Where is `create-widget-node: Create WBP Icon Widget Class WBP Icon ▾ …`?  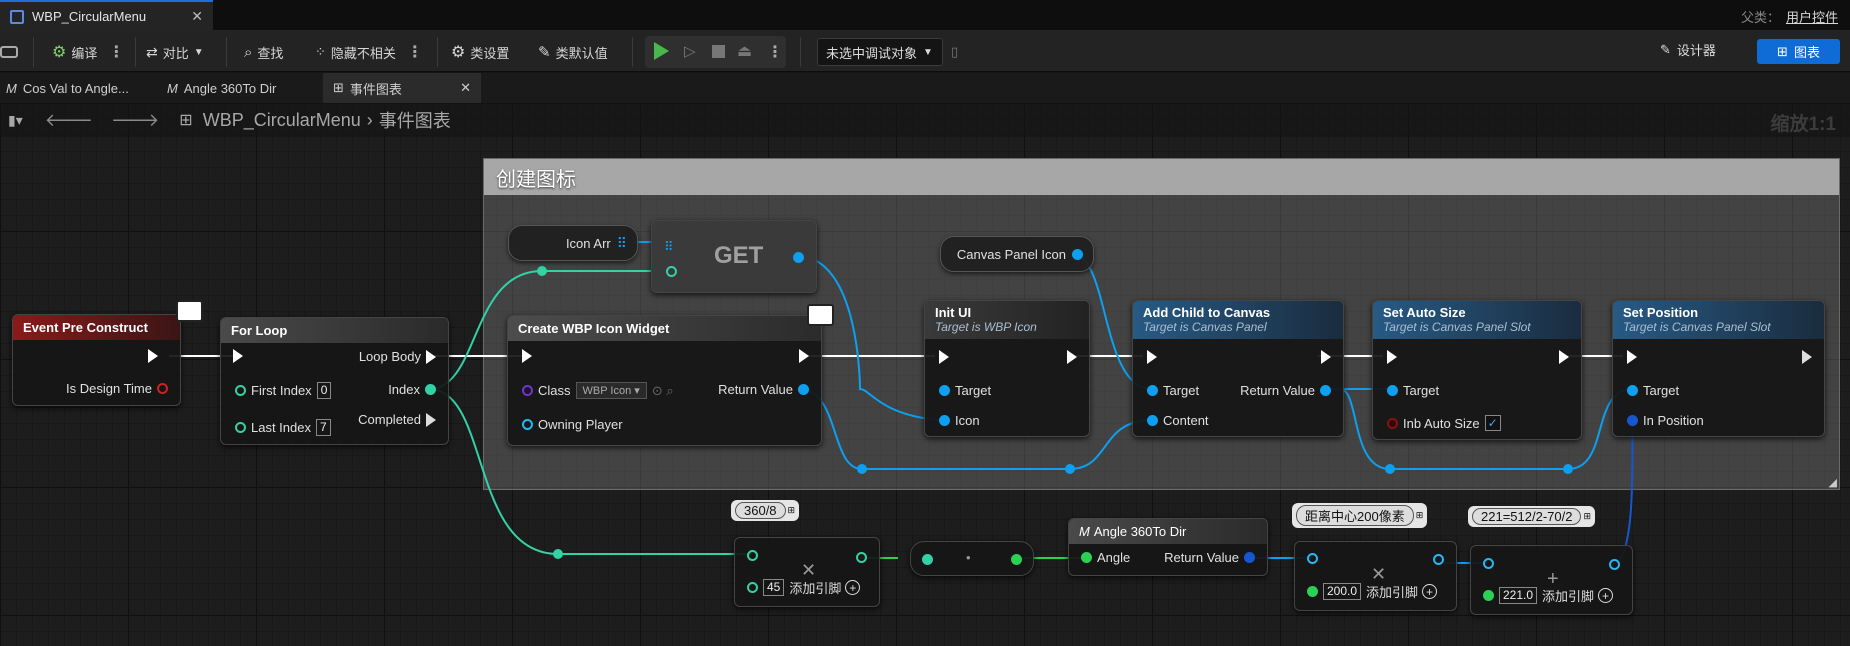 create-widget-node: Create WBP Icon Widget Class WBP Icon ▾ … is located at coordinates (664, 380).